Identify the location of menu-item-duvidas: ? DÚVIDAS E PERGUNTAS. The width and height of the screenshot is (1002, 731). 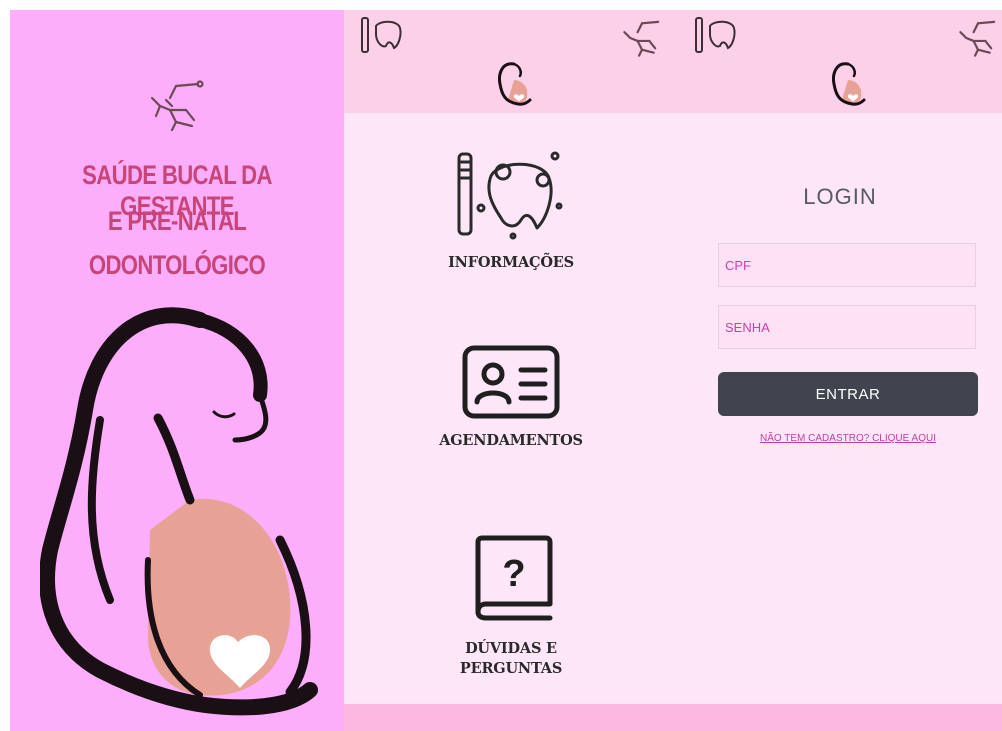
(511, 605).